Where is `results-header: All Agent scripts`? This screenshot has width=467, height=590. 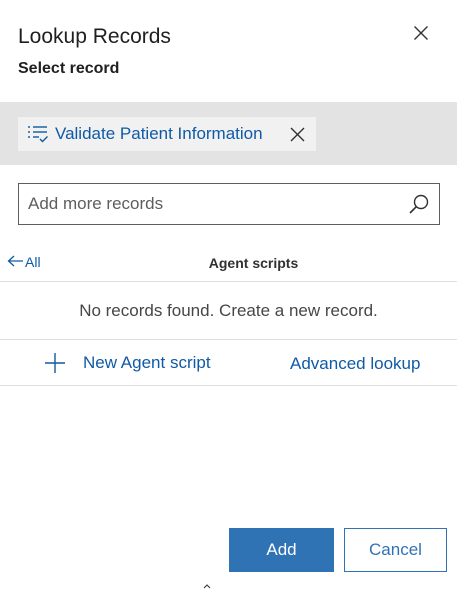 results-header: All Agent scripts is located at coordinates (228, 263).